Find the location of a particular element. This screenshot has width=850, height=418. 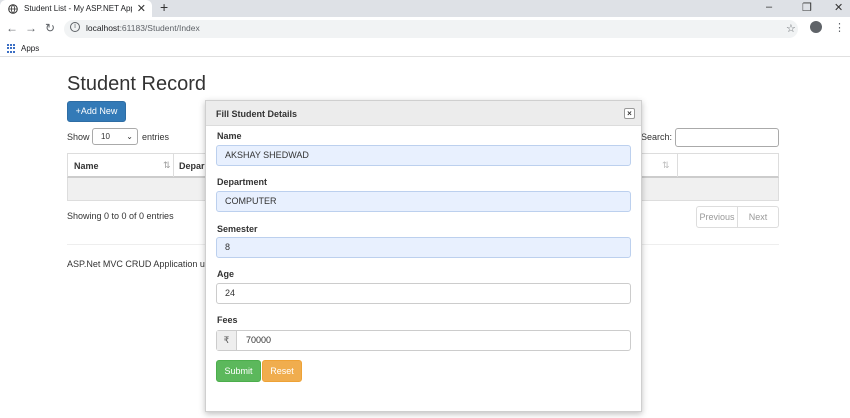

info-icon: i is located at coordinates (75, 27).